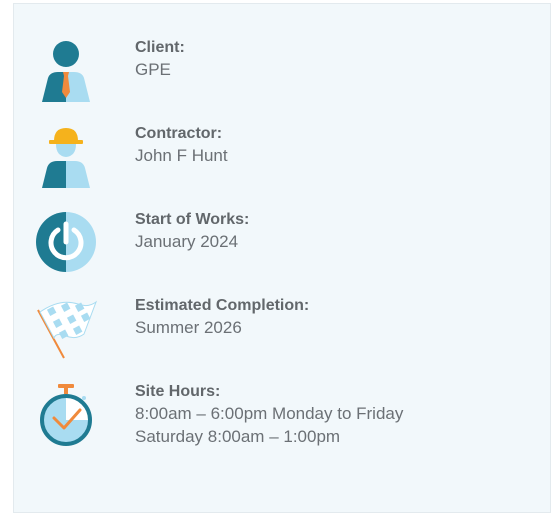  I want to click on contractor-icon, so click(66, 156).